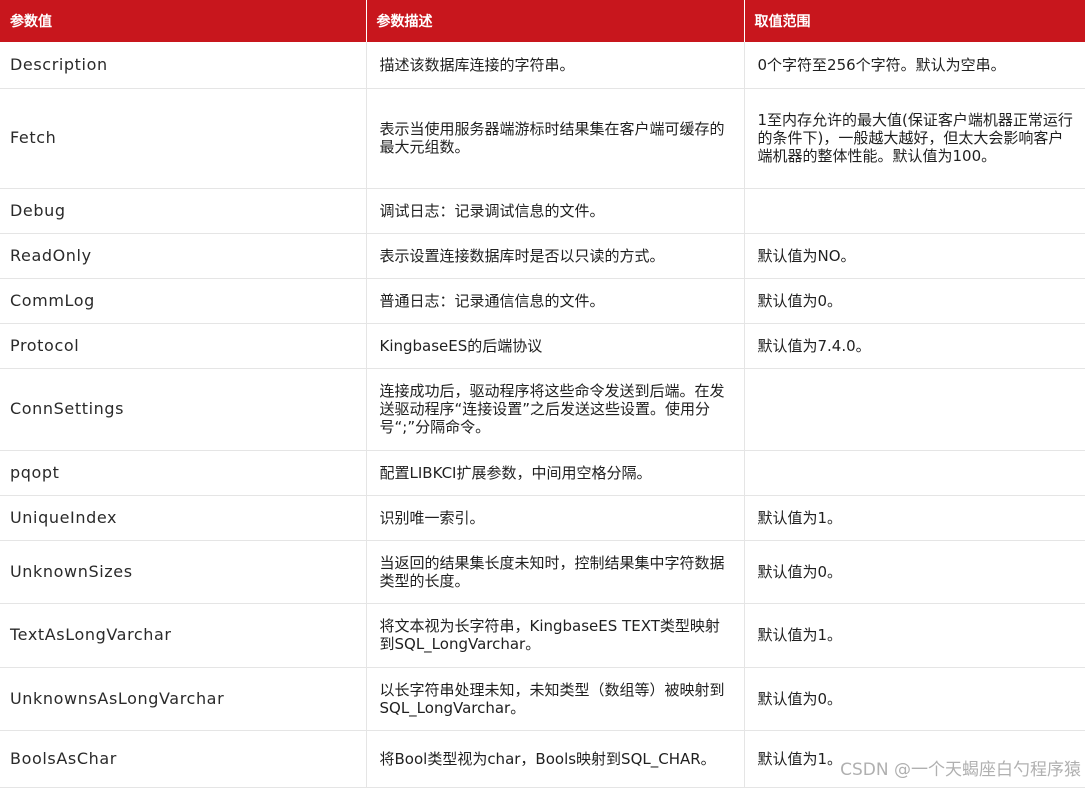  What do you see at coordinates (183, 138) in the screenshot?
I see `param-name-cell: Fetch` at bounding box center [183, 138].